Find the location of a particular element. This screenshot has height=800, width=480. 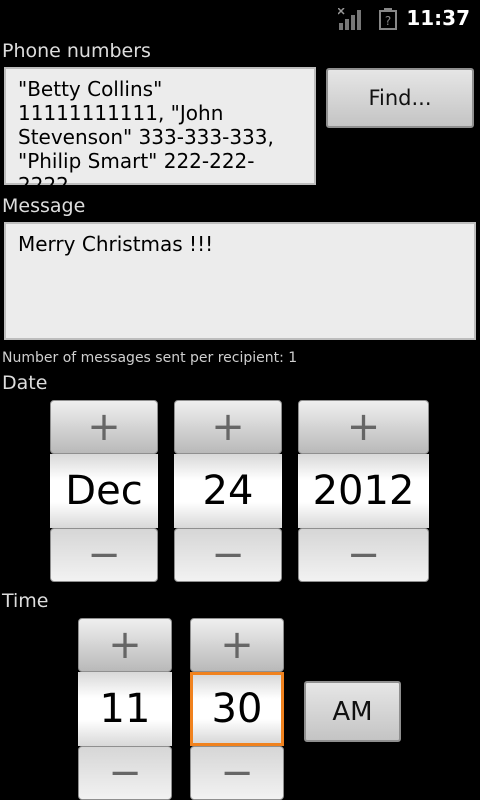

phone-numbers-label: Phone numbers is located at coordinates (76, 51).